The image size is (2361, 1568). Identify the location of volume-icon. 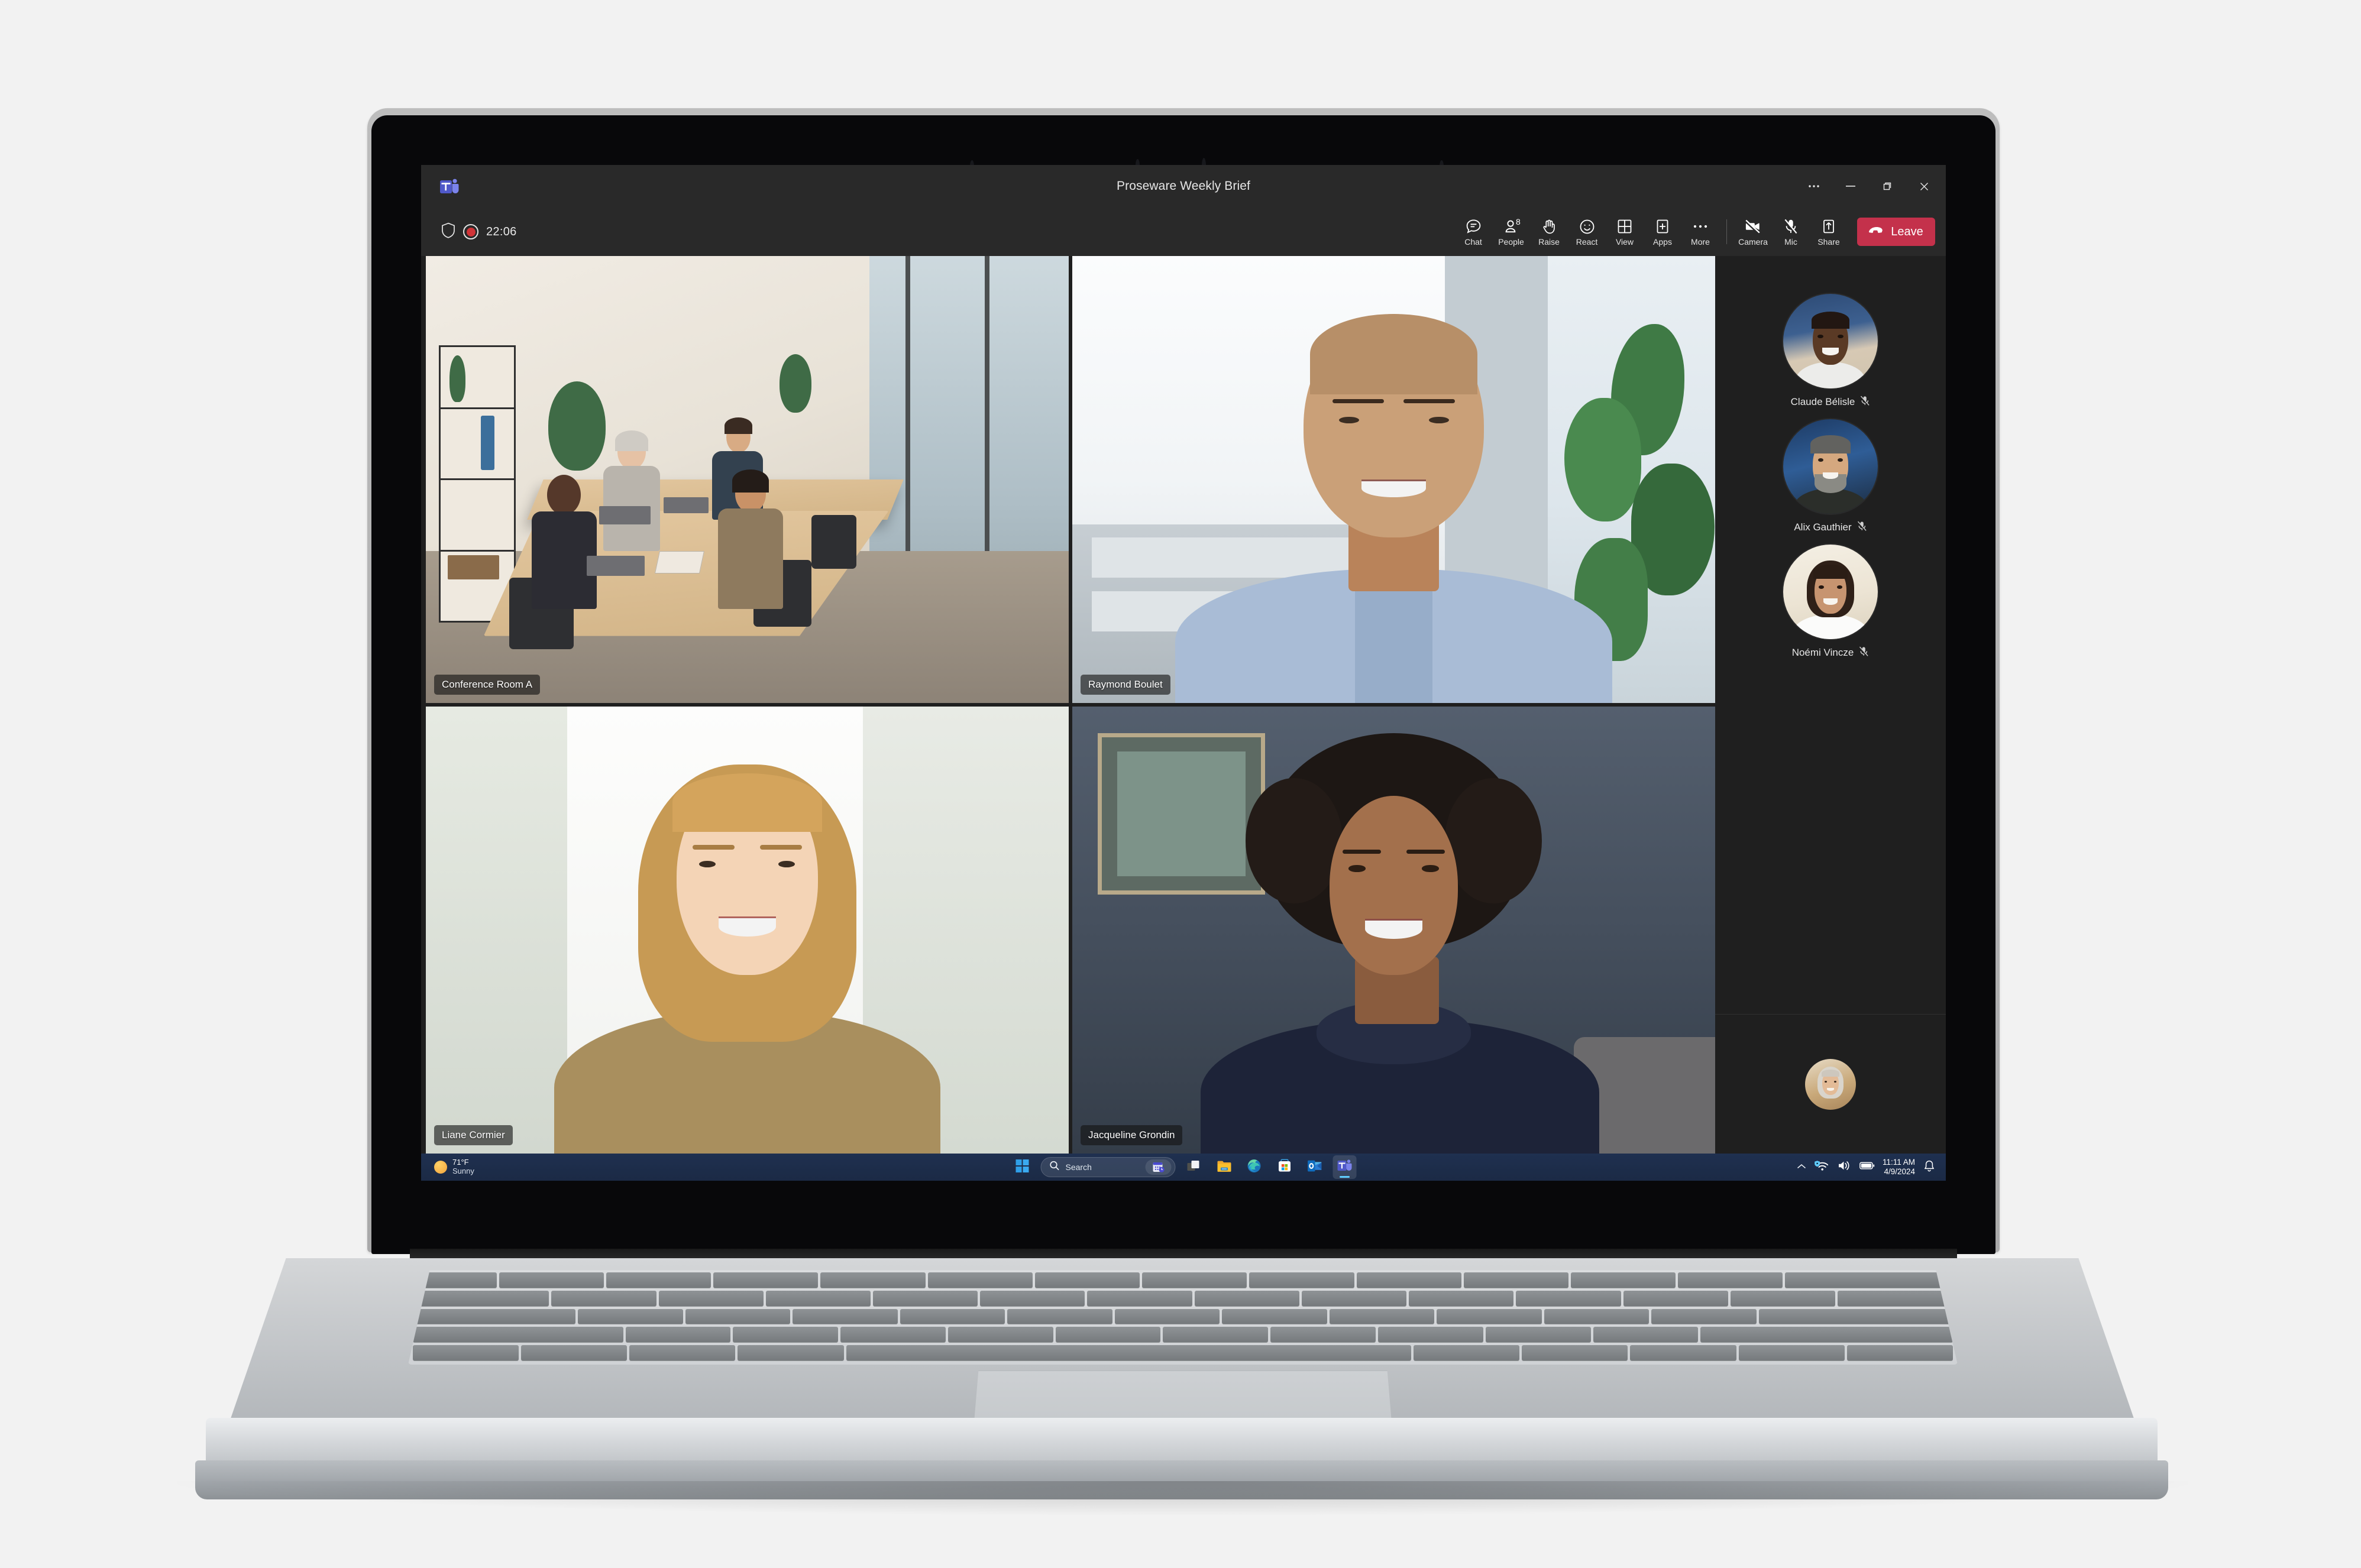
(1844, 1167).